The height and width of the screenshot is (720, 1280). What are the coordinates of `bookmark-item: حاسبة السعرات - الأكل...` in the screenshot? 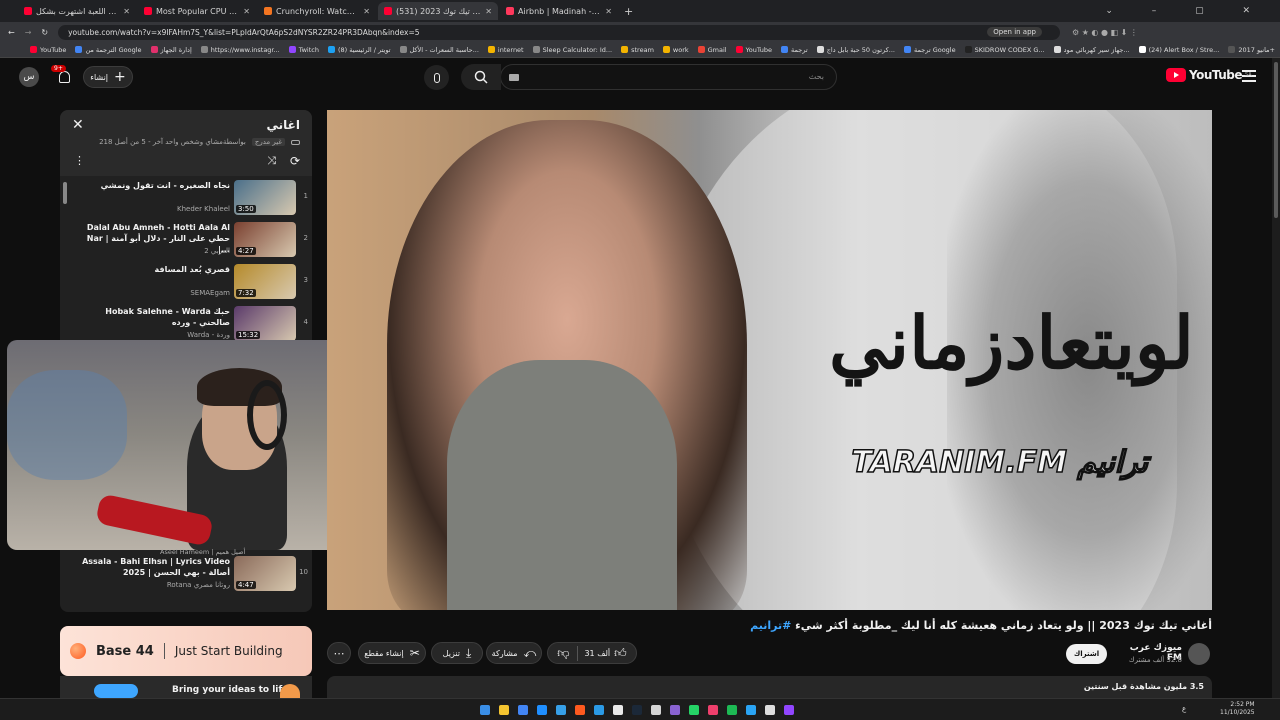 It's located at (439, 50).